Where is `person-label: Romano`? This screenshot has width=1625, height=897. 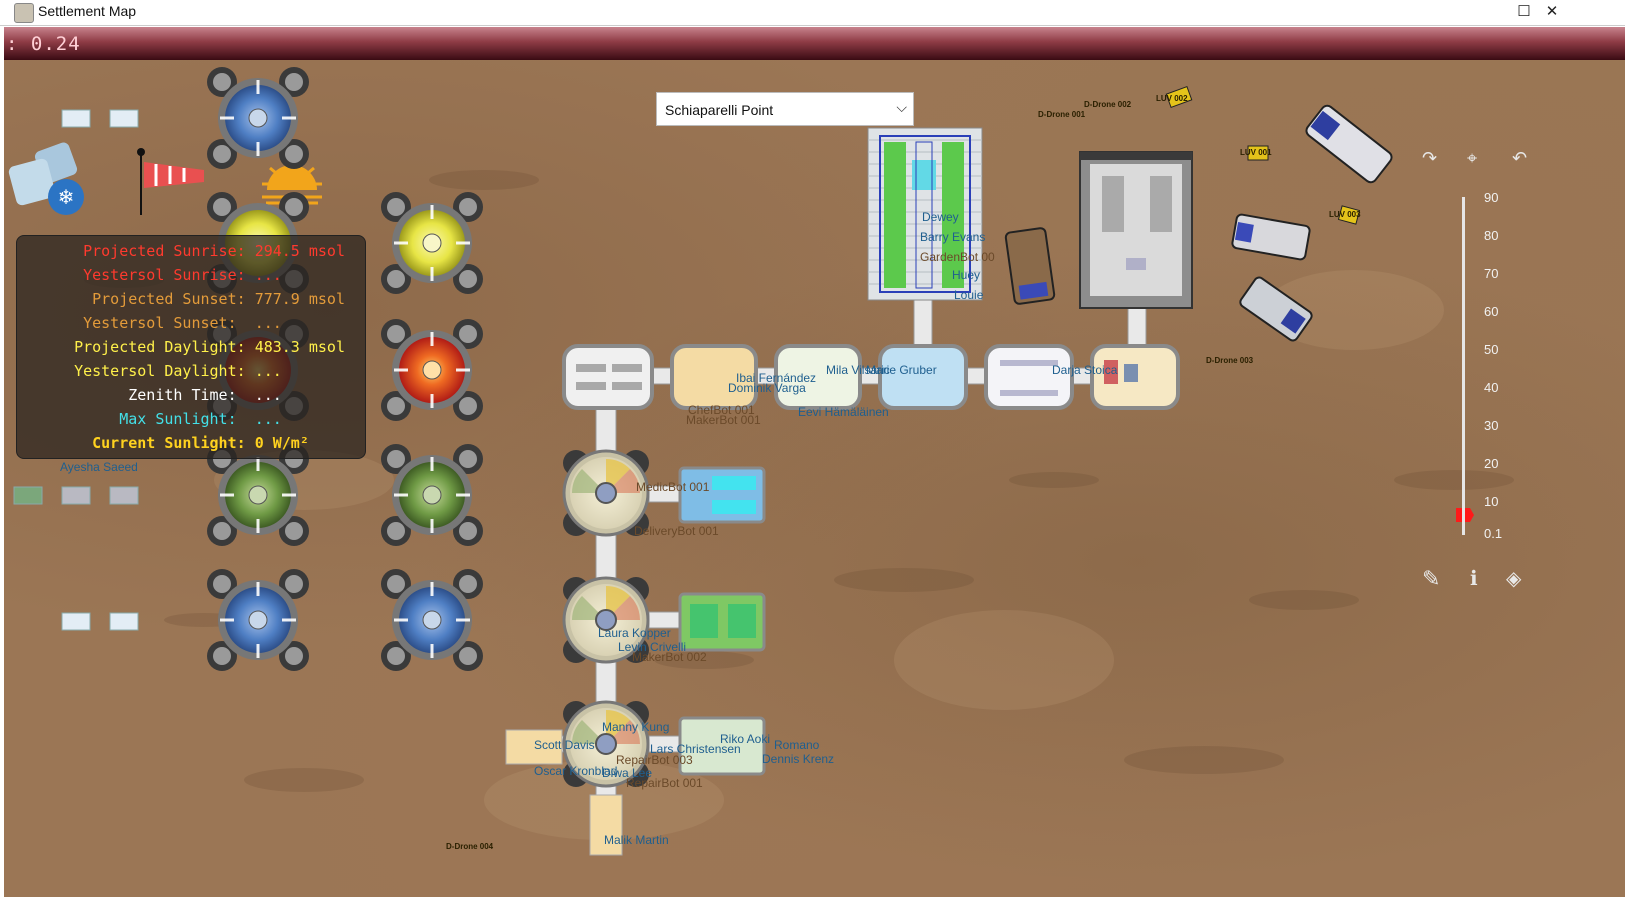 person-label: Romano is located at coordinates (796, 745).